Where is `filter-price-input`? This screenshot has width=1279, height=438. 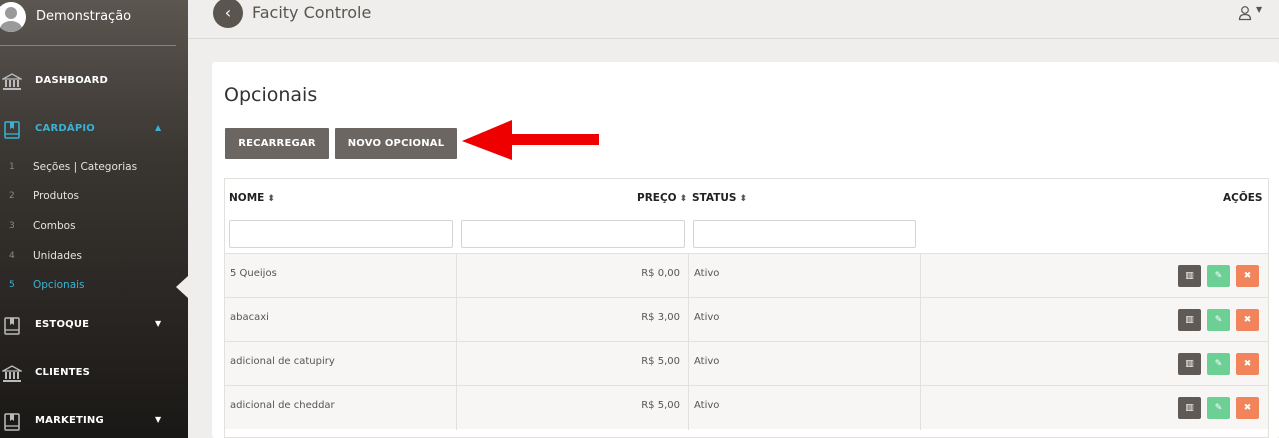
filter-price-input is located at coordinates (573, 234).